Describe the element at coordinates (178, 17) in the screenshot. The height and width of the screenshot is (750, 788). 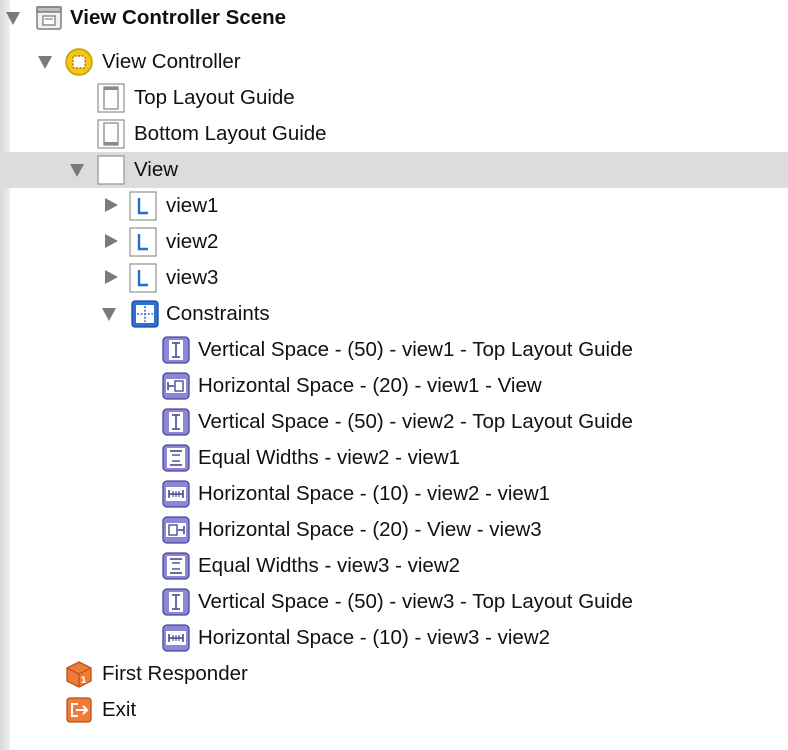
I see `scene-label: View Controller Scene` at that location.